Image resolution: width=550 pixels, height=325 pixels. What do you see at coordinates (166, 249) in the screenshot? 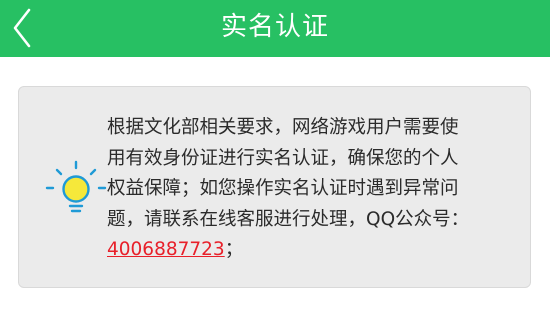
I see `qq-number-link: 4006887723` at bounding box center [166, 249].